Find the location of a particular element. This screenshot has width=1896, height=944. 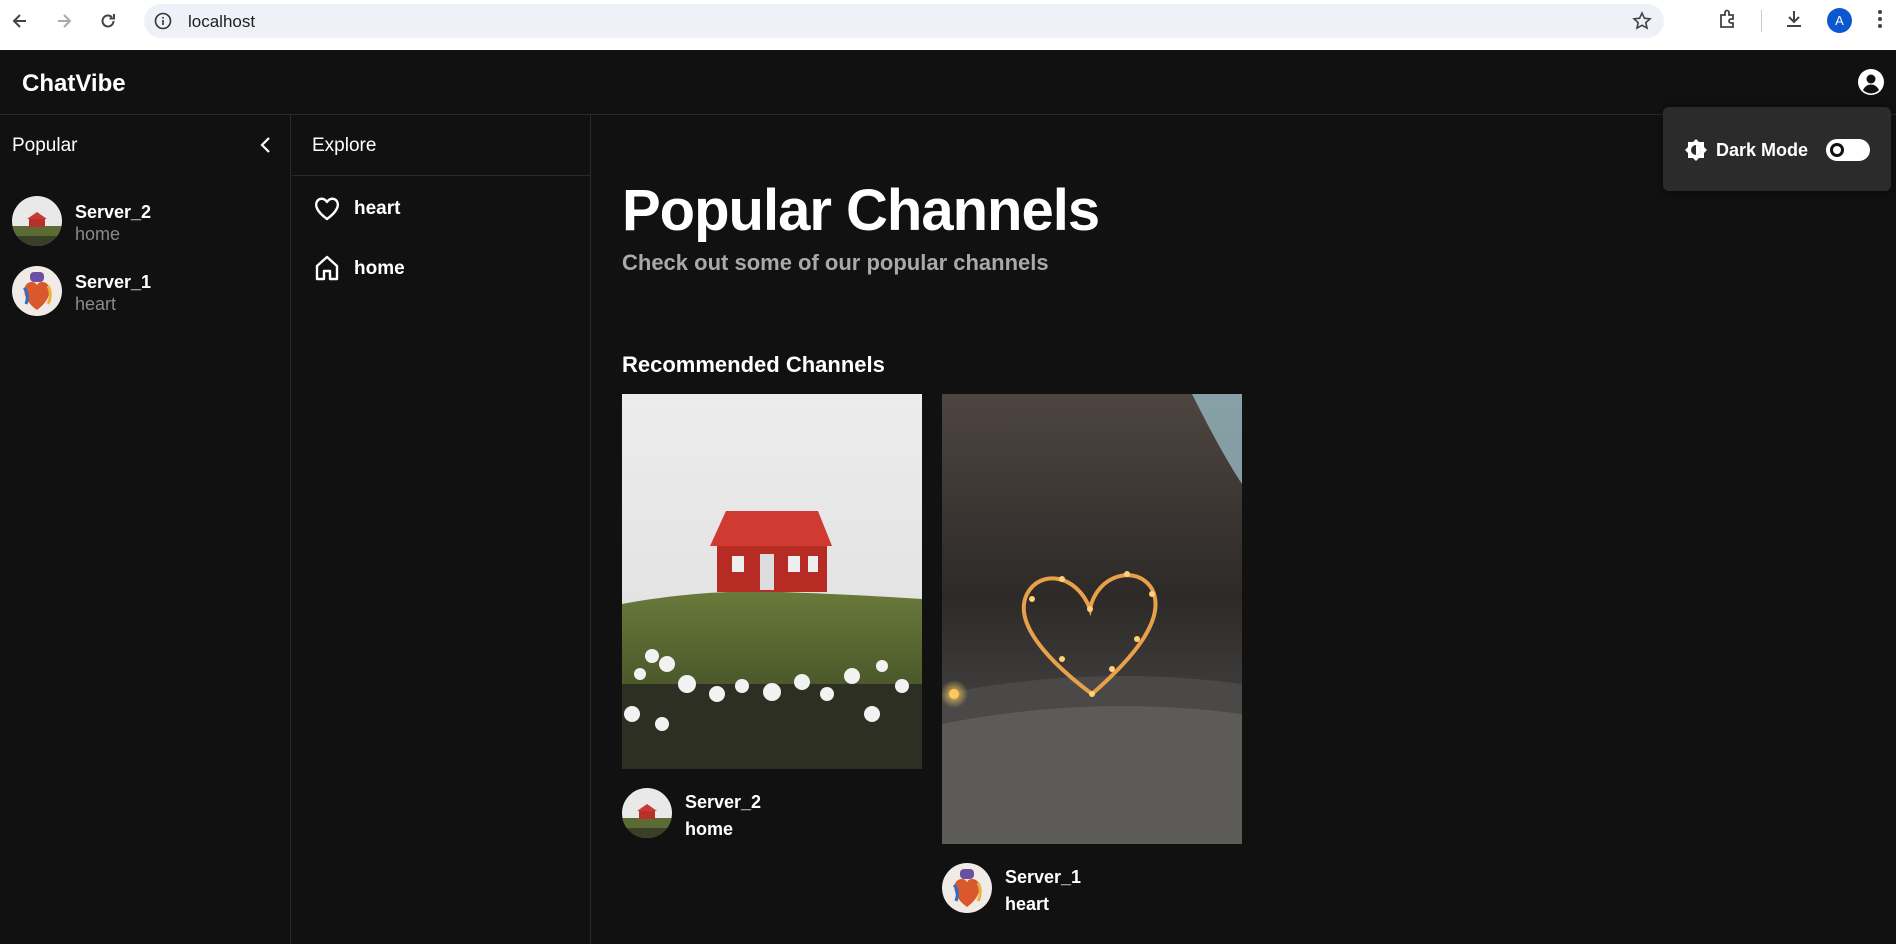

explore-header: Explore is located at coordinates (441, 145).